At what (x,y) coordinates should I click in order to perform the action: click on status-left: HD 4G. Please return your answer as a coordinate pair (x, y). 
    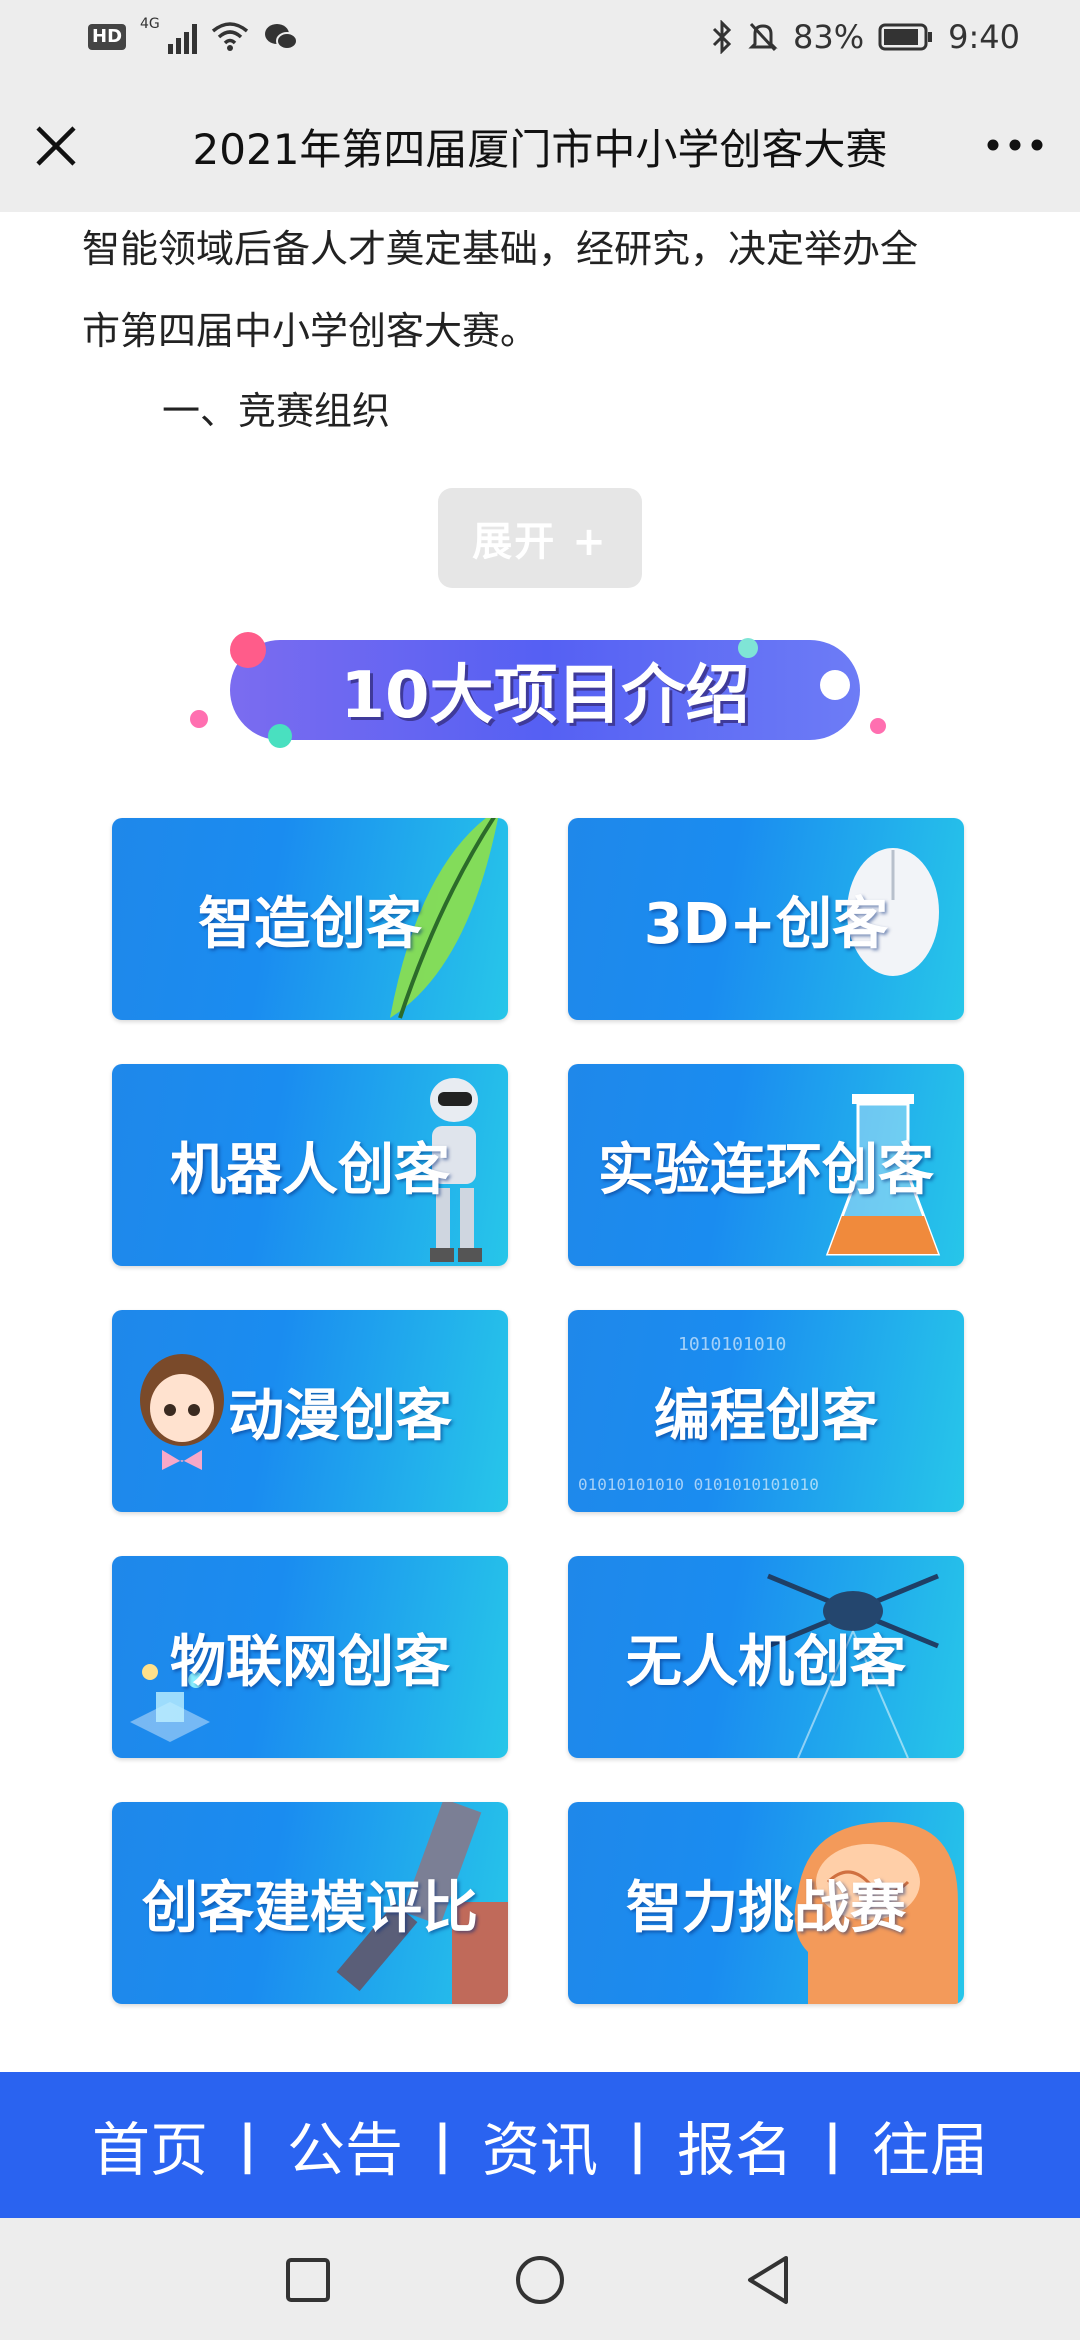
    Looking at the image, I should click on (193, 35).